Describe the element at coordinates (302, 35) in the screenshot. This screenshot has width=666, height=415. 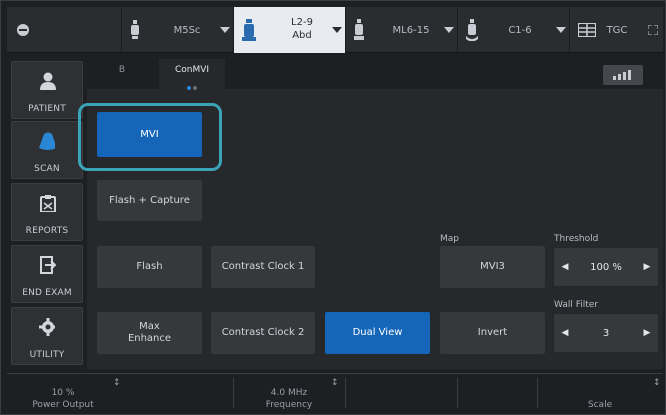
I see `probe-preset: Abd` at that location.